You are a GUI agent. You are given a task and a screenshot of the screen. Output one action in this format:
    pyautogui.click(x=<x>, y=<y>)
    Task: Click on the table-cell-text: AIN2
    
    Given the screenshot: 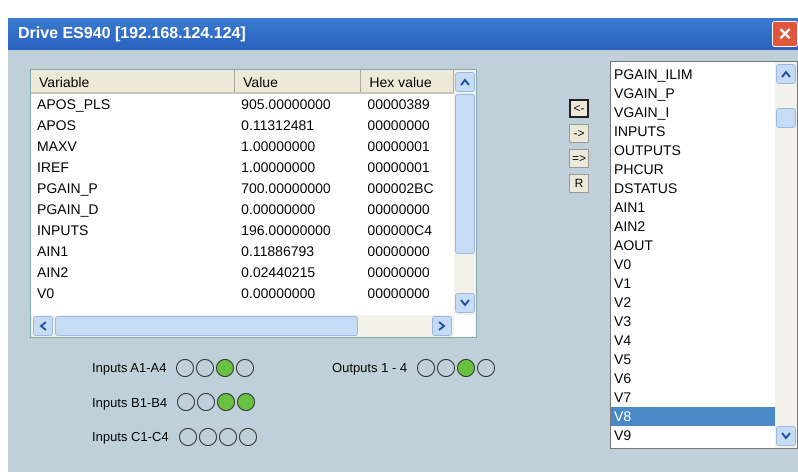 What is the action you would take?
    pyautogui.click(x=53, y=272)
    